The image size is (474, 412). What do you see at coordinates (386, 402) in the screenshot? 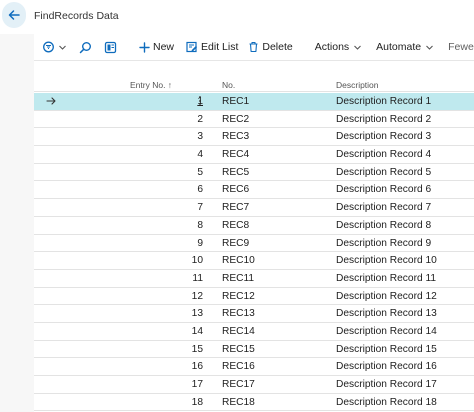
I see `description-cell: Description Record 18` at bounding box center [386, 402].